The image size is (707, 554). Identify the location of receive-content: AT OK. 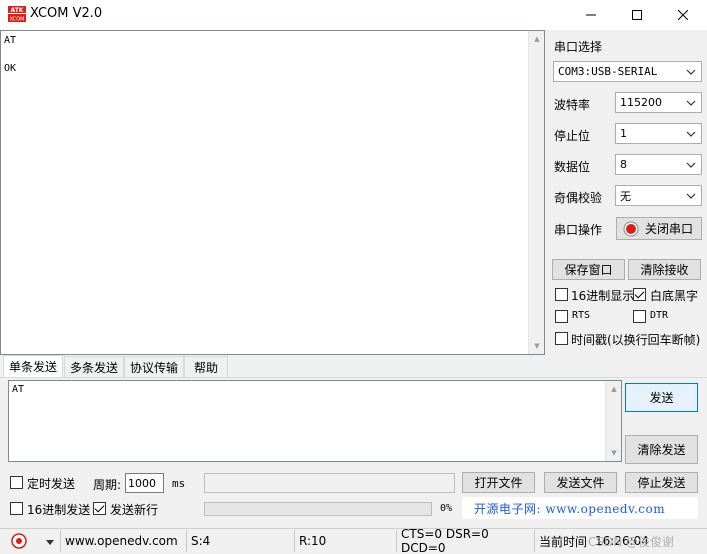
(10, 54).